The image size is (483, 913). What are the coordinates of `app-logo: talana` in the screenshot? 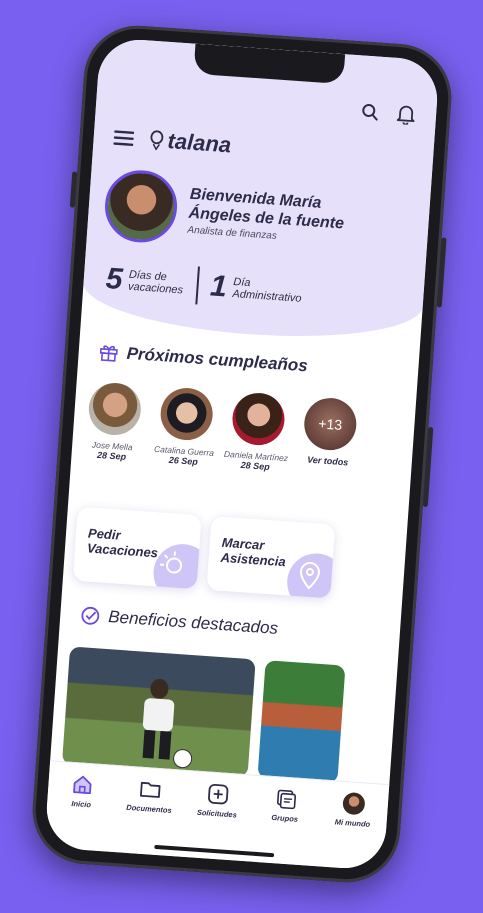 It's located at (190, 143).